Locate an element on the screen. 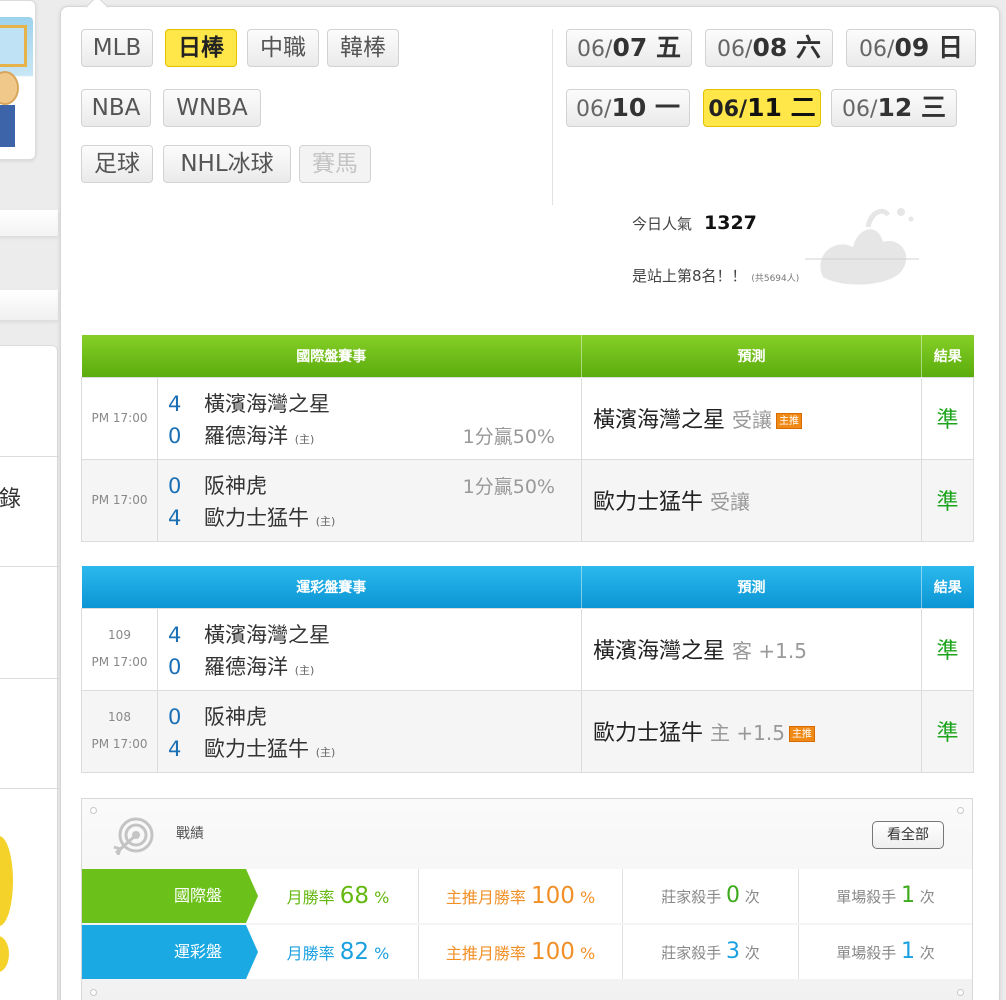 Image resolution: width=1006 pixels, height=1000 pixels. category-soccer-button: 足球 is located at coordinates (117, 164).